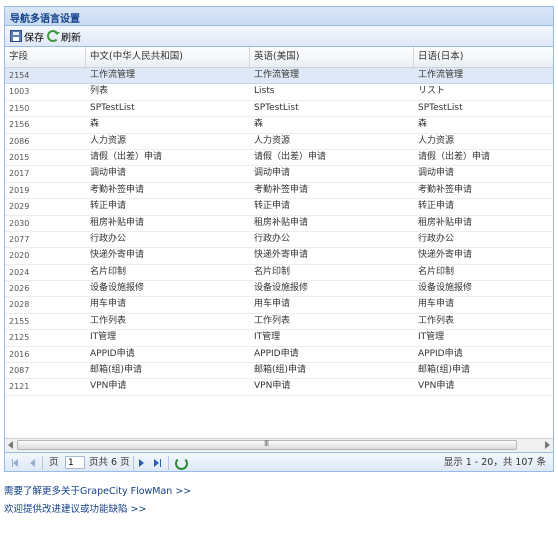  Describe the element at coordinates (156, 463) in the screenshot. I see `last-page-icon` at that location.